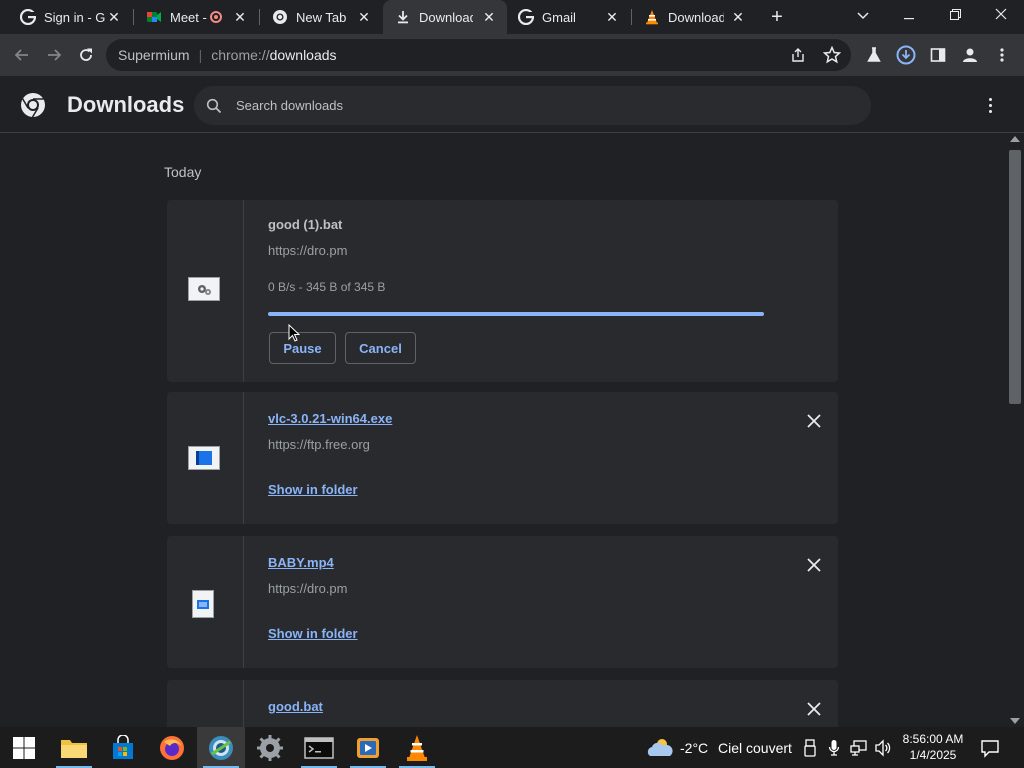 Image resolution: width=1024 pixels, height=768 pixels. Describe the element at coordinates (22, 55) in the screenshot. I see `back-button` at that location.